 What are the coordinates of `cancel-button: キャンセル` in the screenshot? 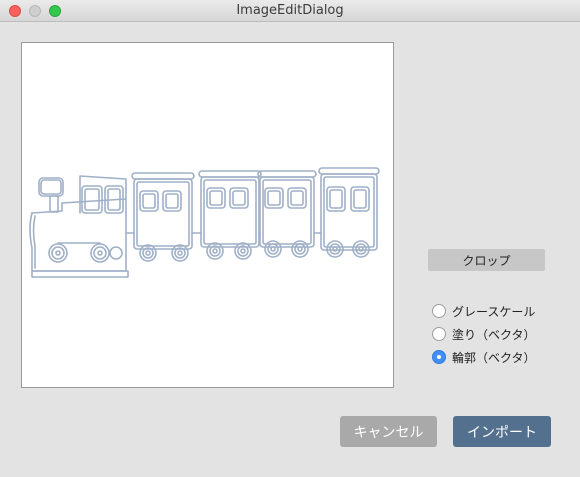 It's located at (388, 431).